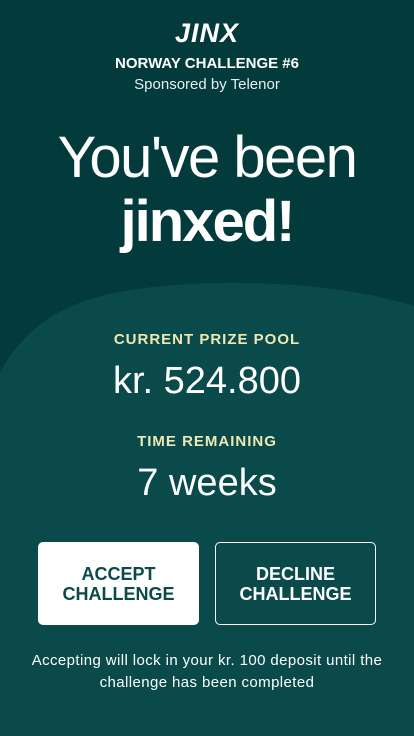 This screenshot has width=414, height=736. Describe the element at coordinates (207, 339) in the screenshot. I see `prize-pool-label: CURRENT PRIZE POOL` at that location.